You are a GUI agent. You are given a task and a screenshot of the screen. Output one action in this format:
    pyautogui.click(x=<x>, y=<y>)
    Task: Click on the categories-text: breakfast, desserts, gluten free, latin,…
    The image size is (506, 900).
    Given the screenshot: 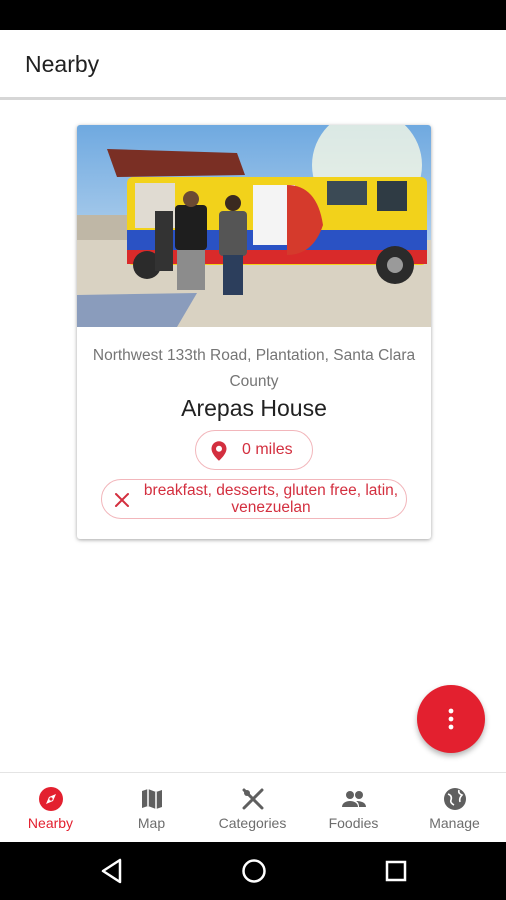 What is the action you would take?
    pyautogui.click(x=271, y=499)
    